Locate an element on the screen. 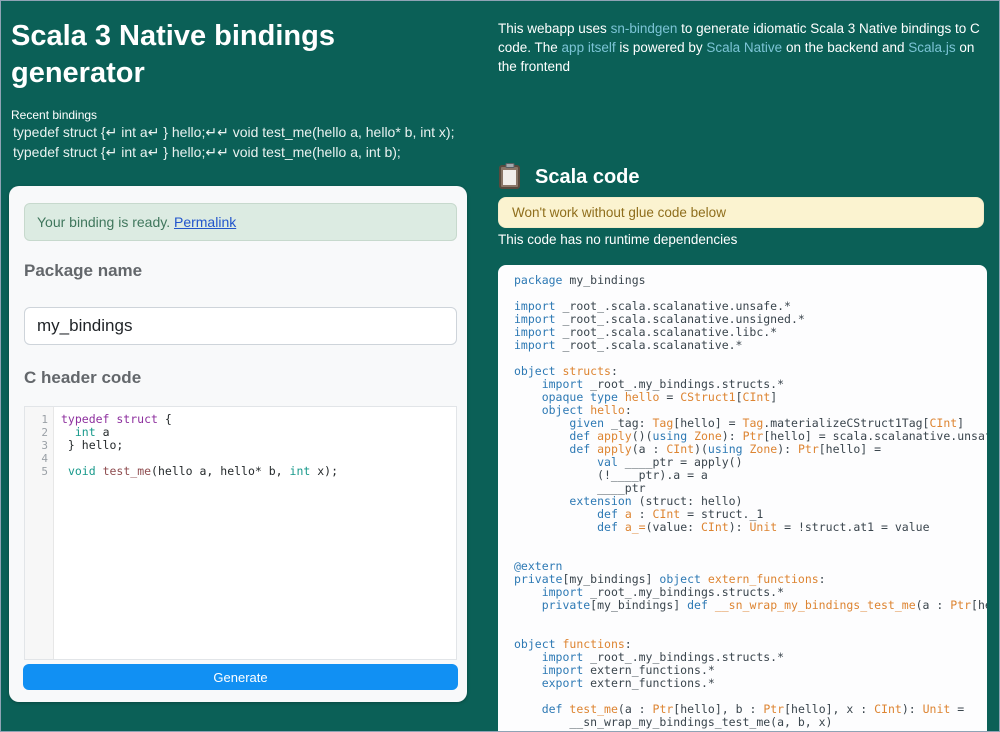  scala-code-title: Scala code is located at coordinates (587, 176).